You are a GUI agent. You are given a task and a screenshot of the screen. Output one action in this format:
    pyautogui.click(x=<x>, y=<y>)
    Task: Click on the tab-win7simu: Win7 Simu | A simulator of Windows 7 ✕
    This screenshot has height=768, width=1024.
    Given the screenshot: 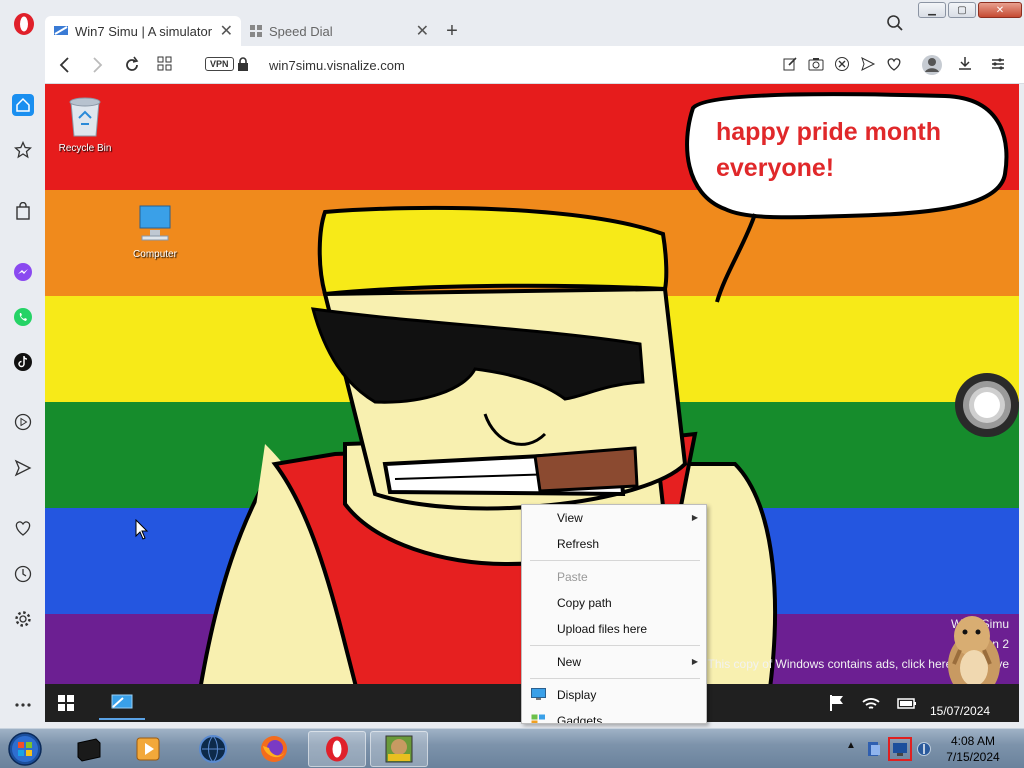 What is the action you would take?
    pyautogui.click(x=143, y=31)
    